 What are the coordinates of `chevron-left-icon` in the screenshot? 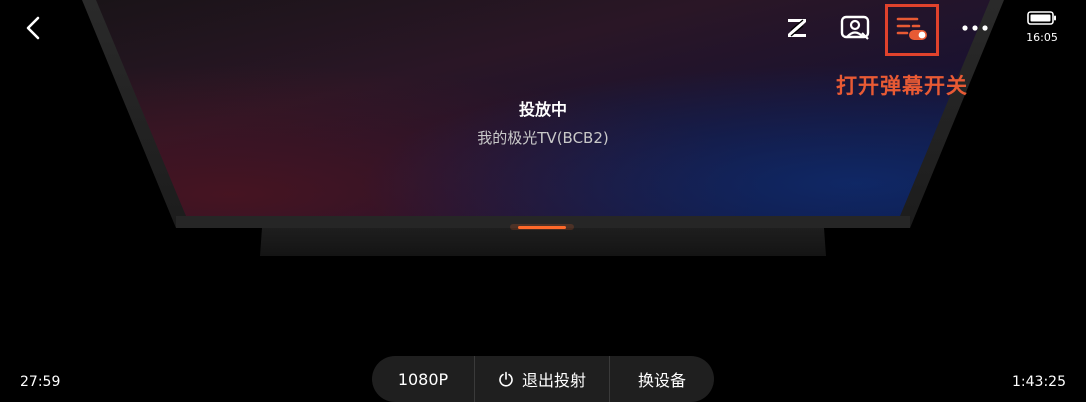 It's located at (33, 28).